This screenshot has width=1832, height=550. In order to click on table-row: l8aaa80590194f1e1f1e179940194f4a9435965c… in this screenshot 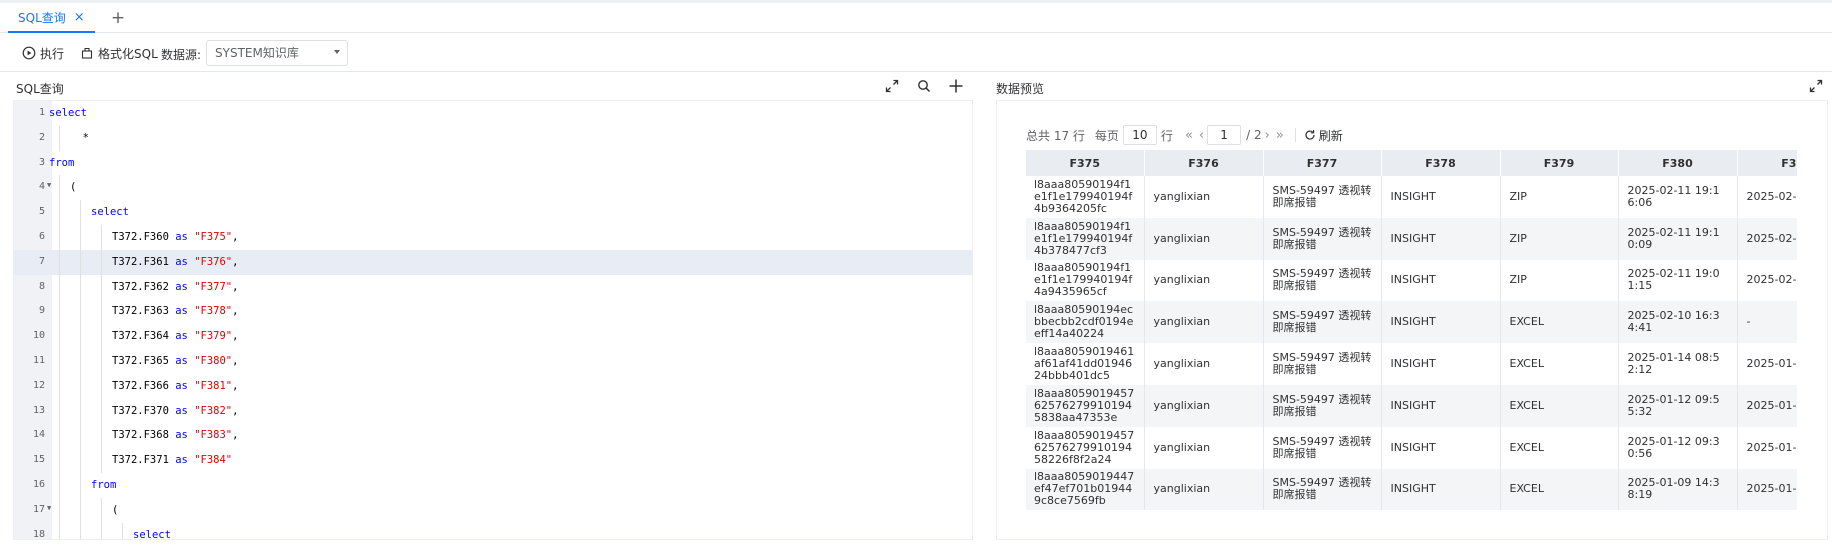, I will do `click(1411, 280)`.